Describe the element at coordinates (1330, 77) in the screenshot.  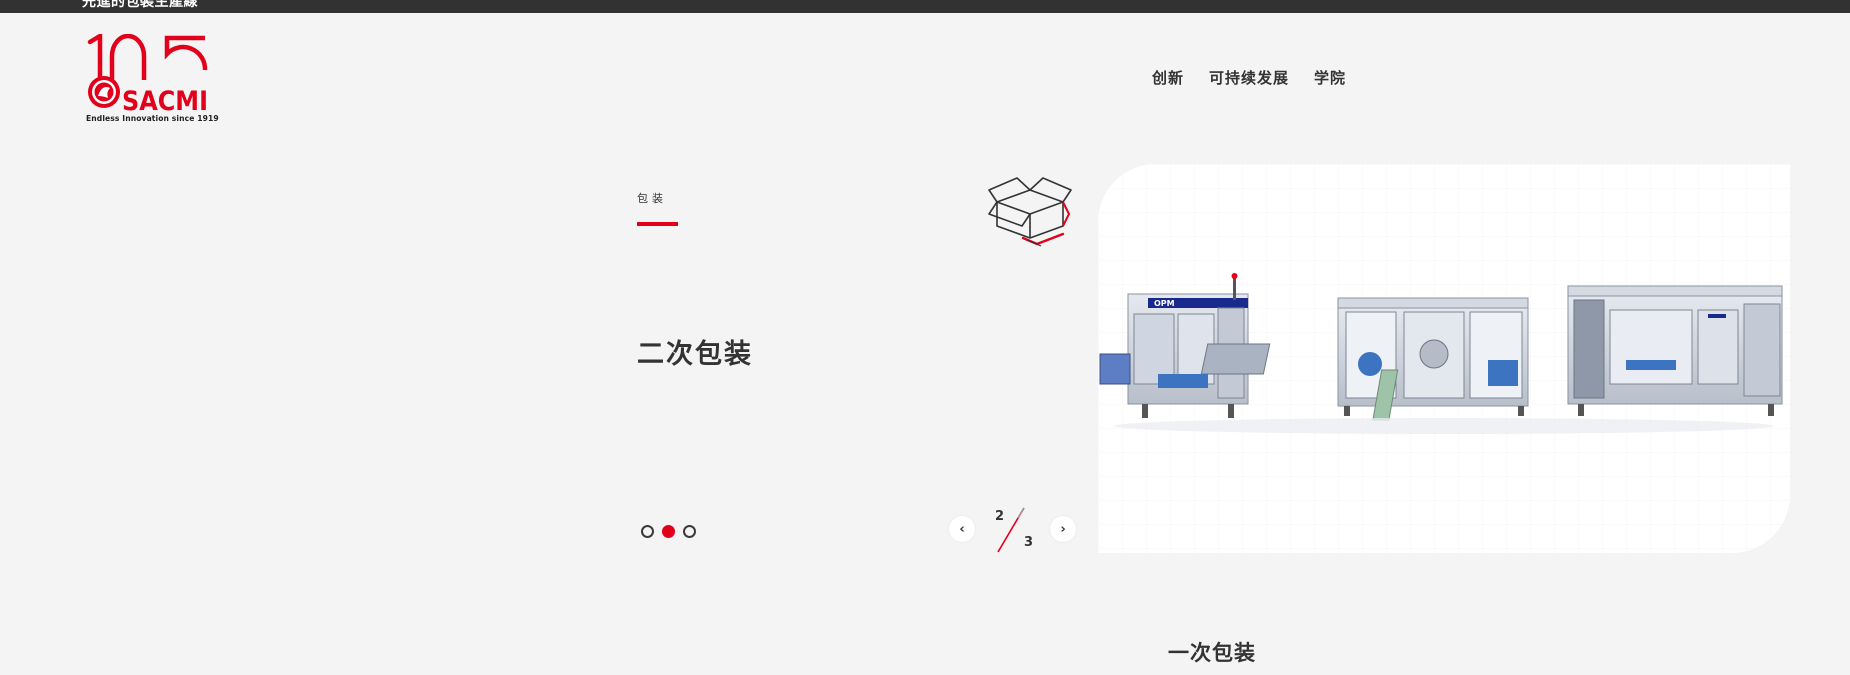
I see `nav-item-academy: 学院` at that location.